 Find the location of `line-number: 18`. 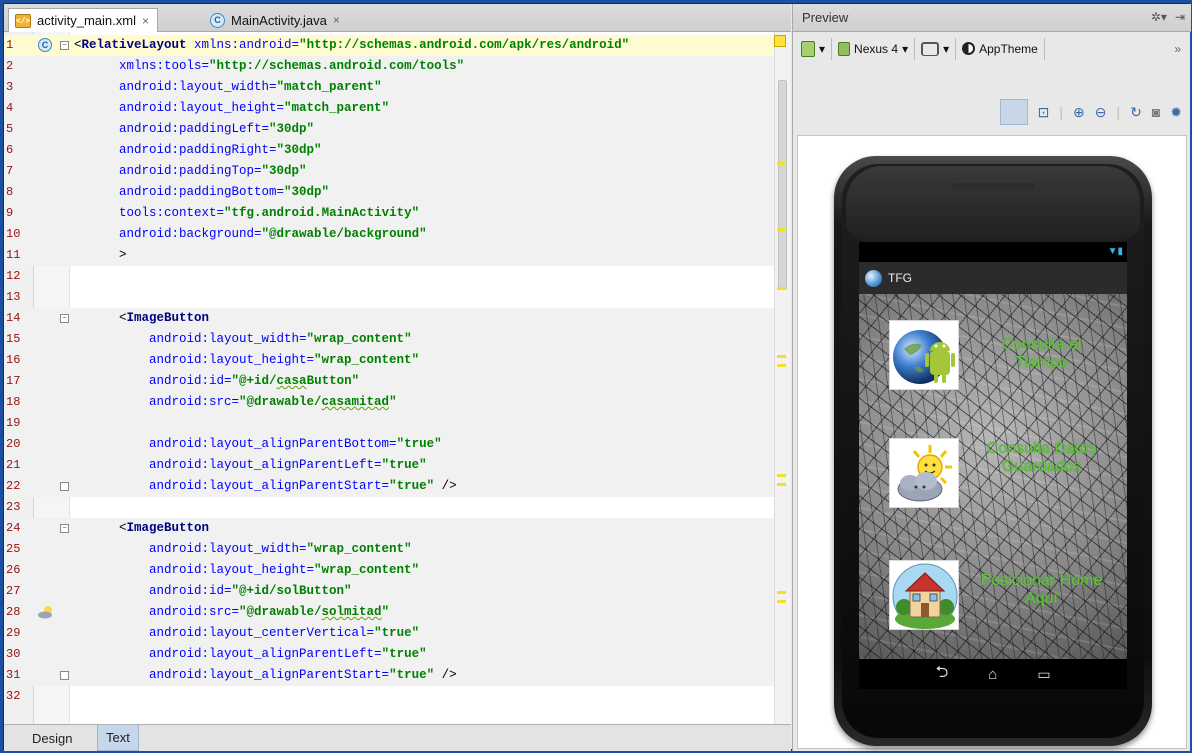

line-number: 18 is located at coordinates (13, 402).